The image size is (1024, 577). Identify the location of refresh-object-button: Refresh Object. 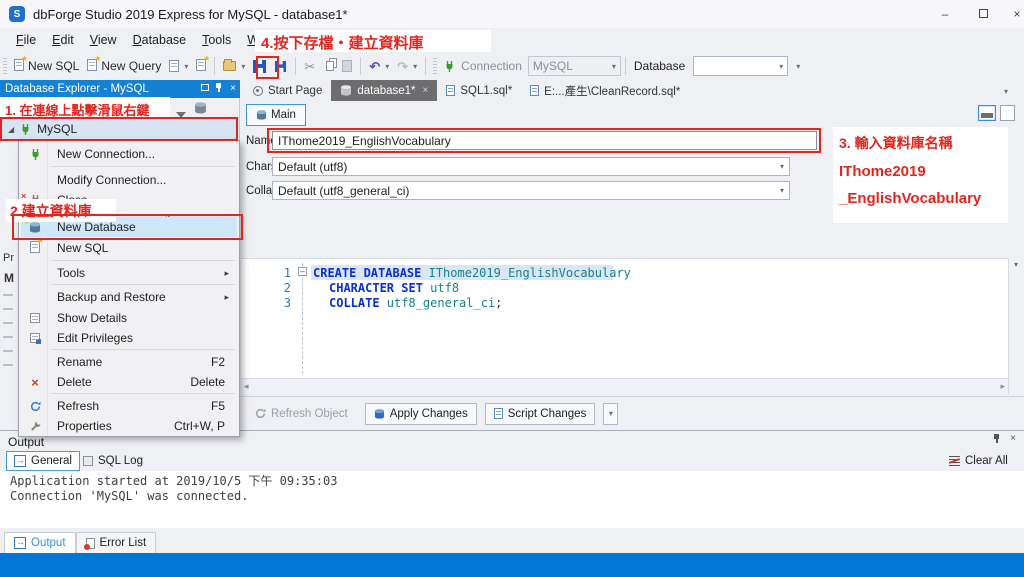
(301, 414).